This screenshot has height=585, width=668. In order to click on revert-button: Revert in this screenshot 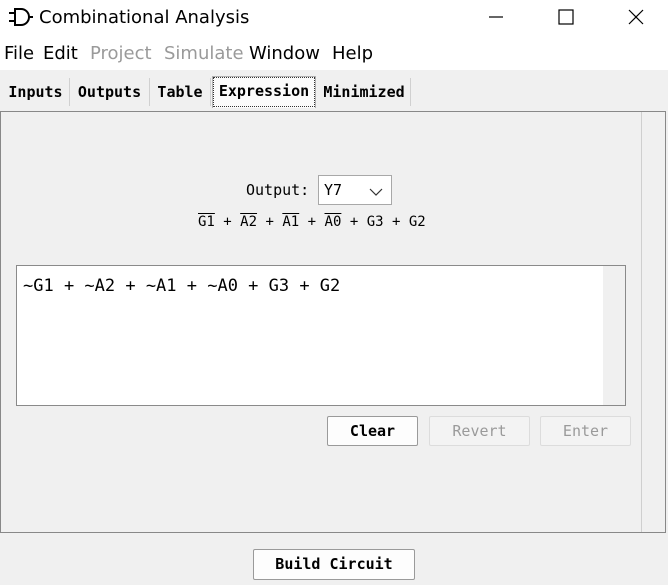, I will do `click(479, 431)`.